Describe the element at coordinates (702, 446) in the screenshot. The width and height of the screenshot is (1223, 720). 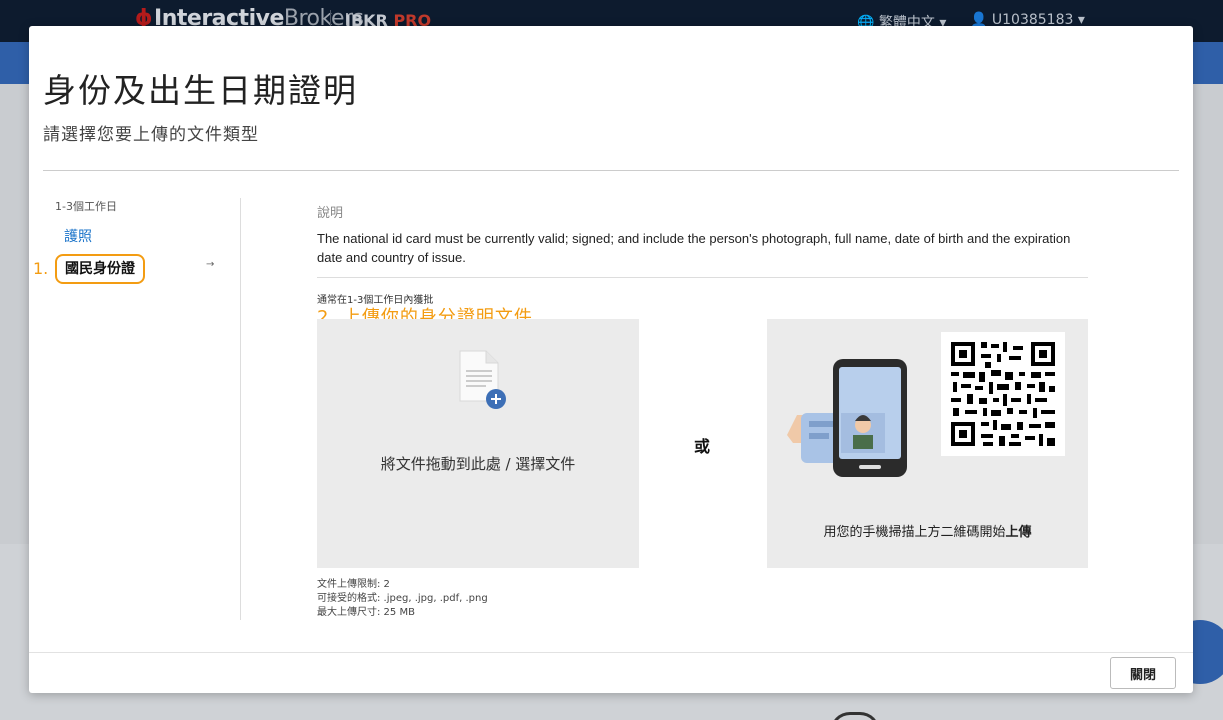
I see `or-separator: 或` at that location.